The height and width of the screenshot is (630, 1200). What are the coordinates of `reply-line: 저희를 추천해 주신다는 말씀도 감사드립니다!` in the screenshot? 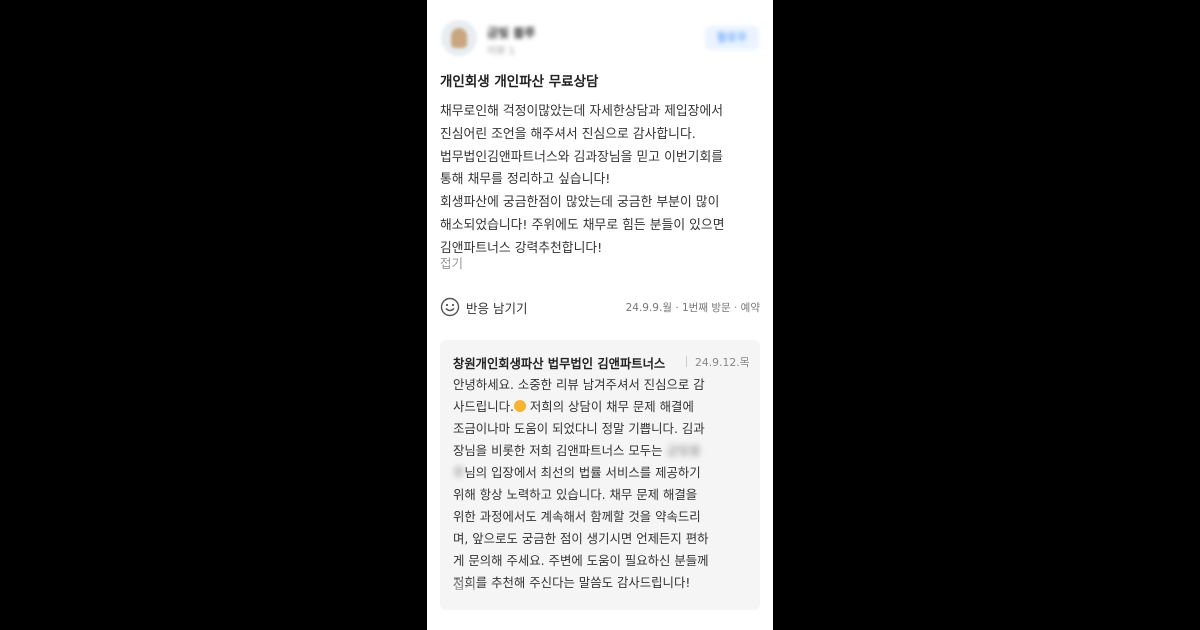 It's located at (572, 582).